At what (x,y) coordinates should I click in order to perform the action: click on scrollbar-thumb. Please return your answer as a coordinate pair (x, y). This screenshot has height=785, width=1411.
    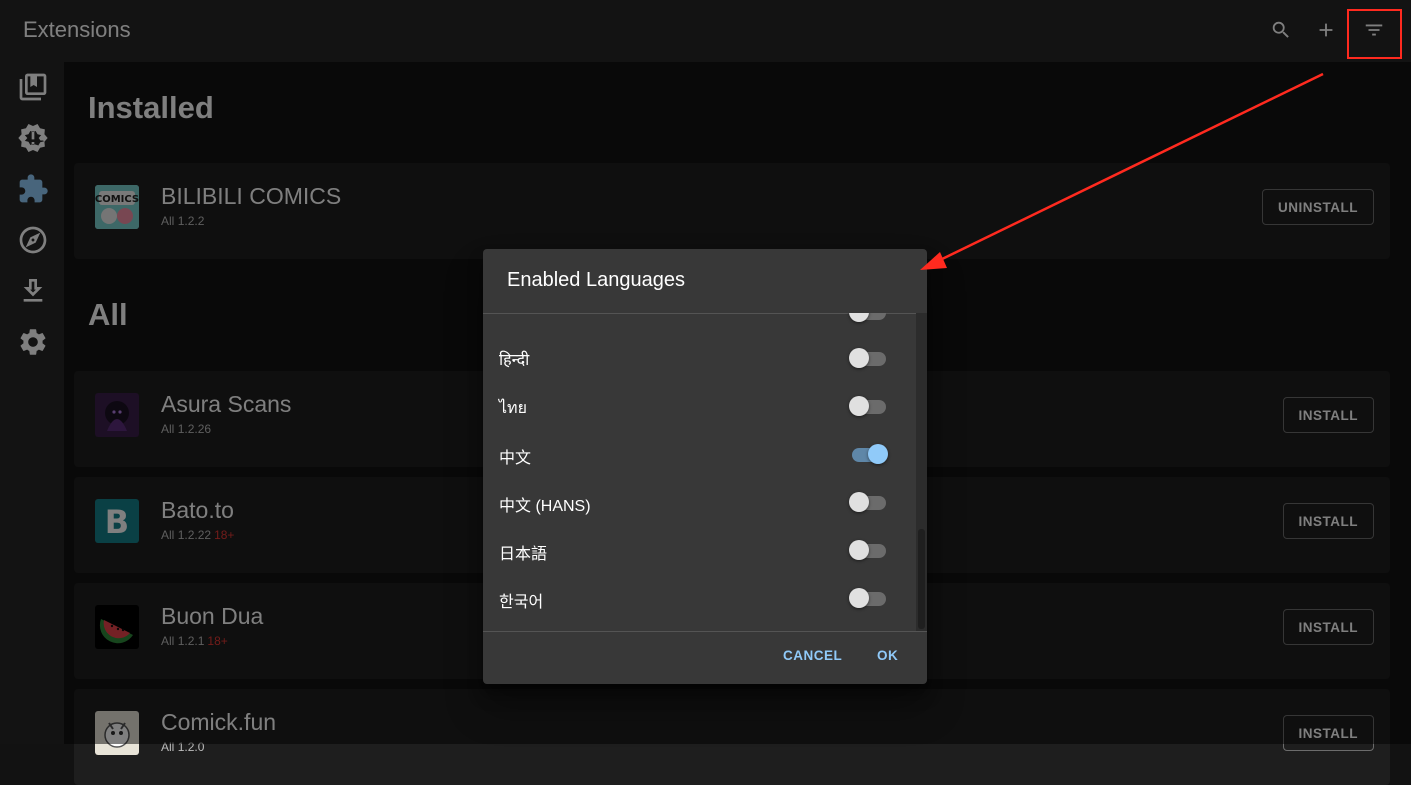
    Looking at the image, I should click on (921, 579).